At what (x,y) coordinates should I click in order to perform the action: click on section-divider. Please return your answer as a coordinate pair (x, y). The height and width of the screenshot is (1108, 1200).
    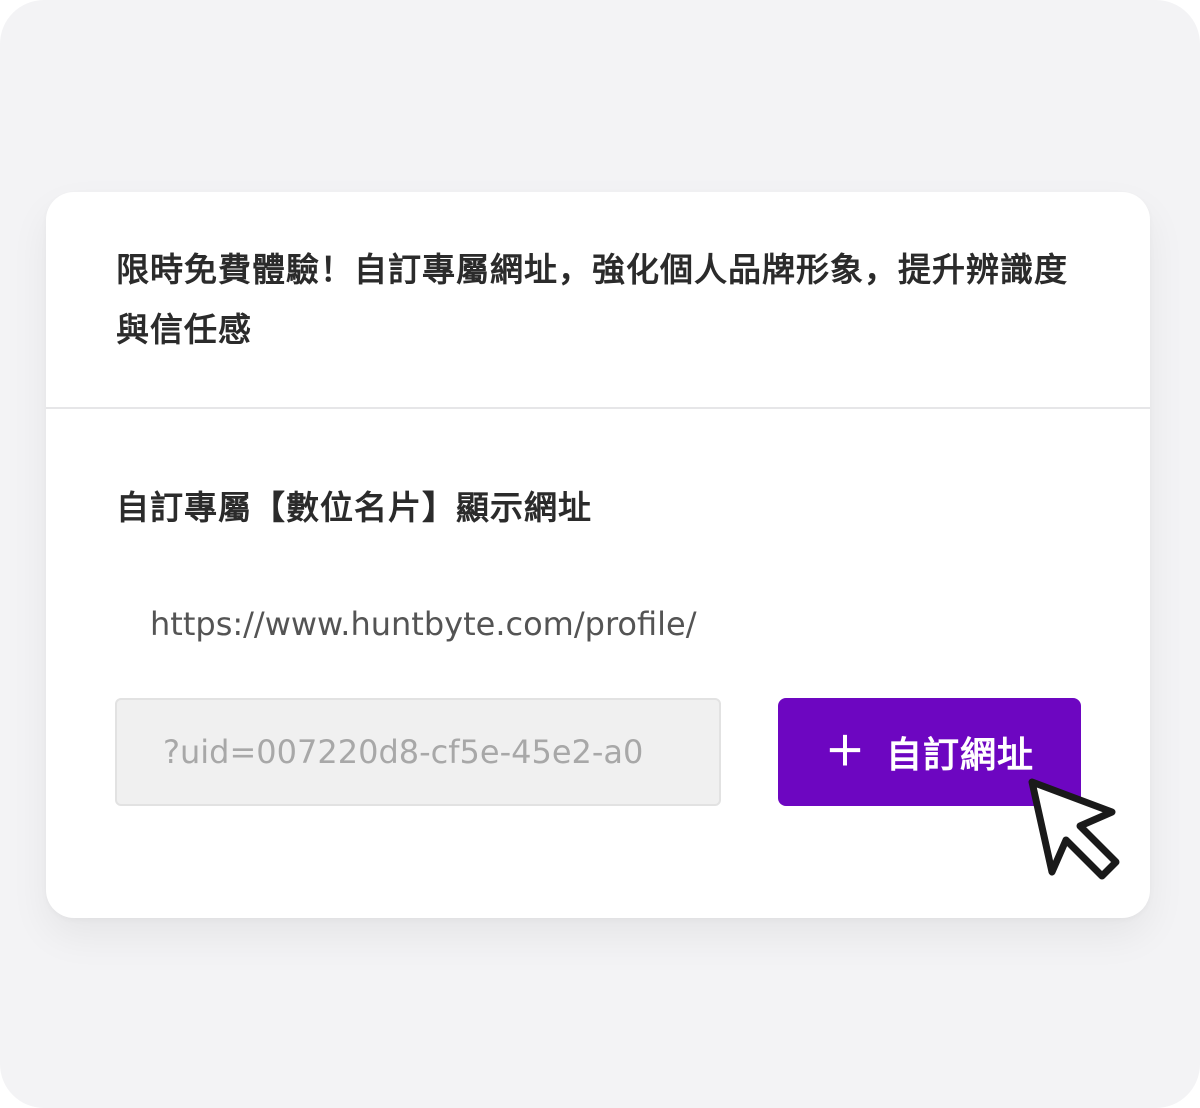
    Looking at the image, I should click on (598, 408).